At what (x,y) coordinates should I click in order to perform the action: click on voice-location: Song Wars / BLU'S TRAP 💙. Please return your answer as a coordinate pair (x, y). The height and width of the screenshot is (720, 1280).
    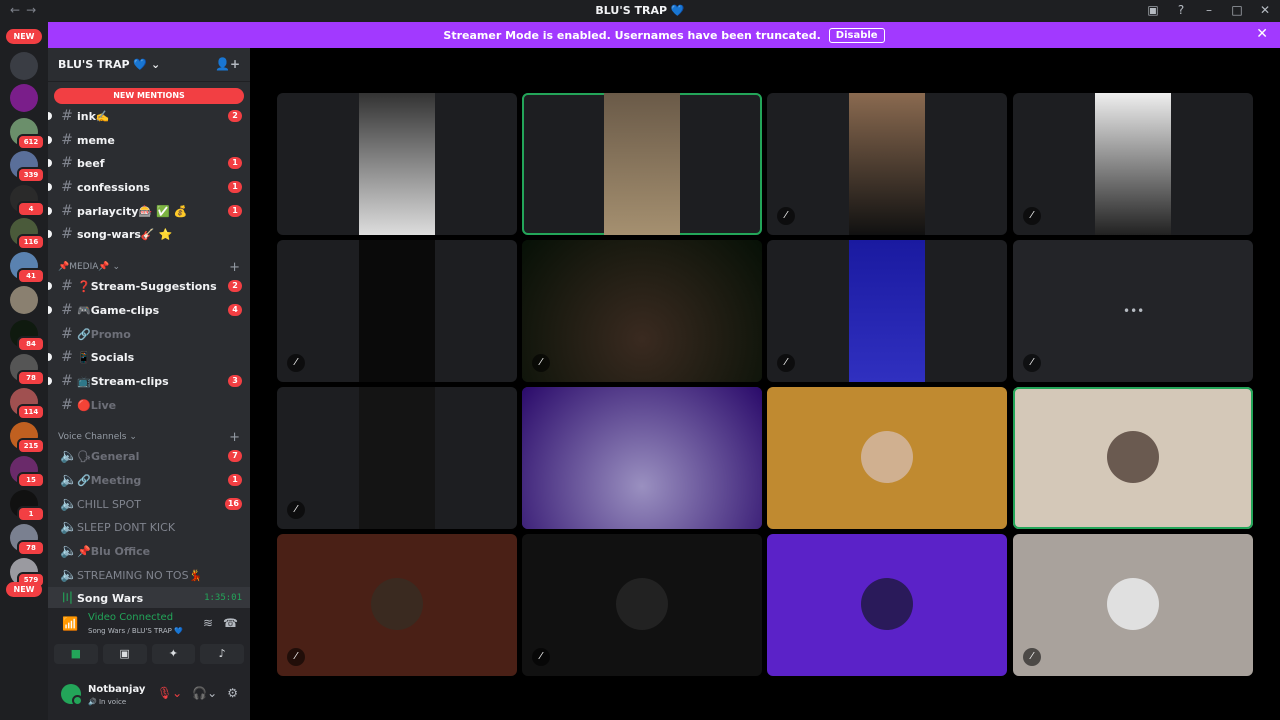
    Looking at the image, I should click on (135, 631).